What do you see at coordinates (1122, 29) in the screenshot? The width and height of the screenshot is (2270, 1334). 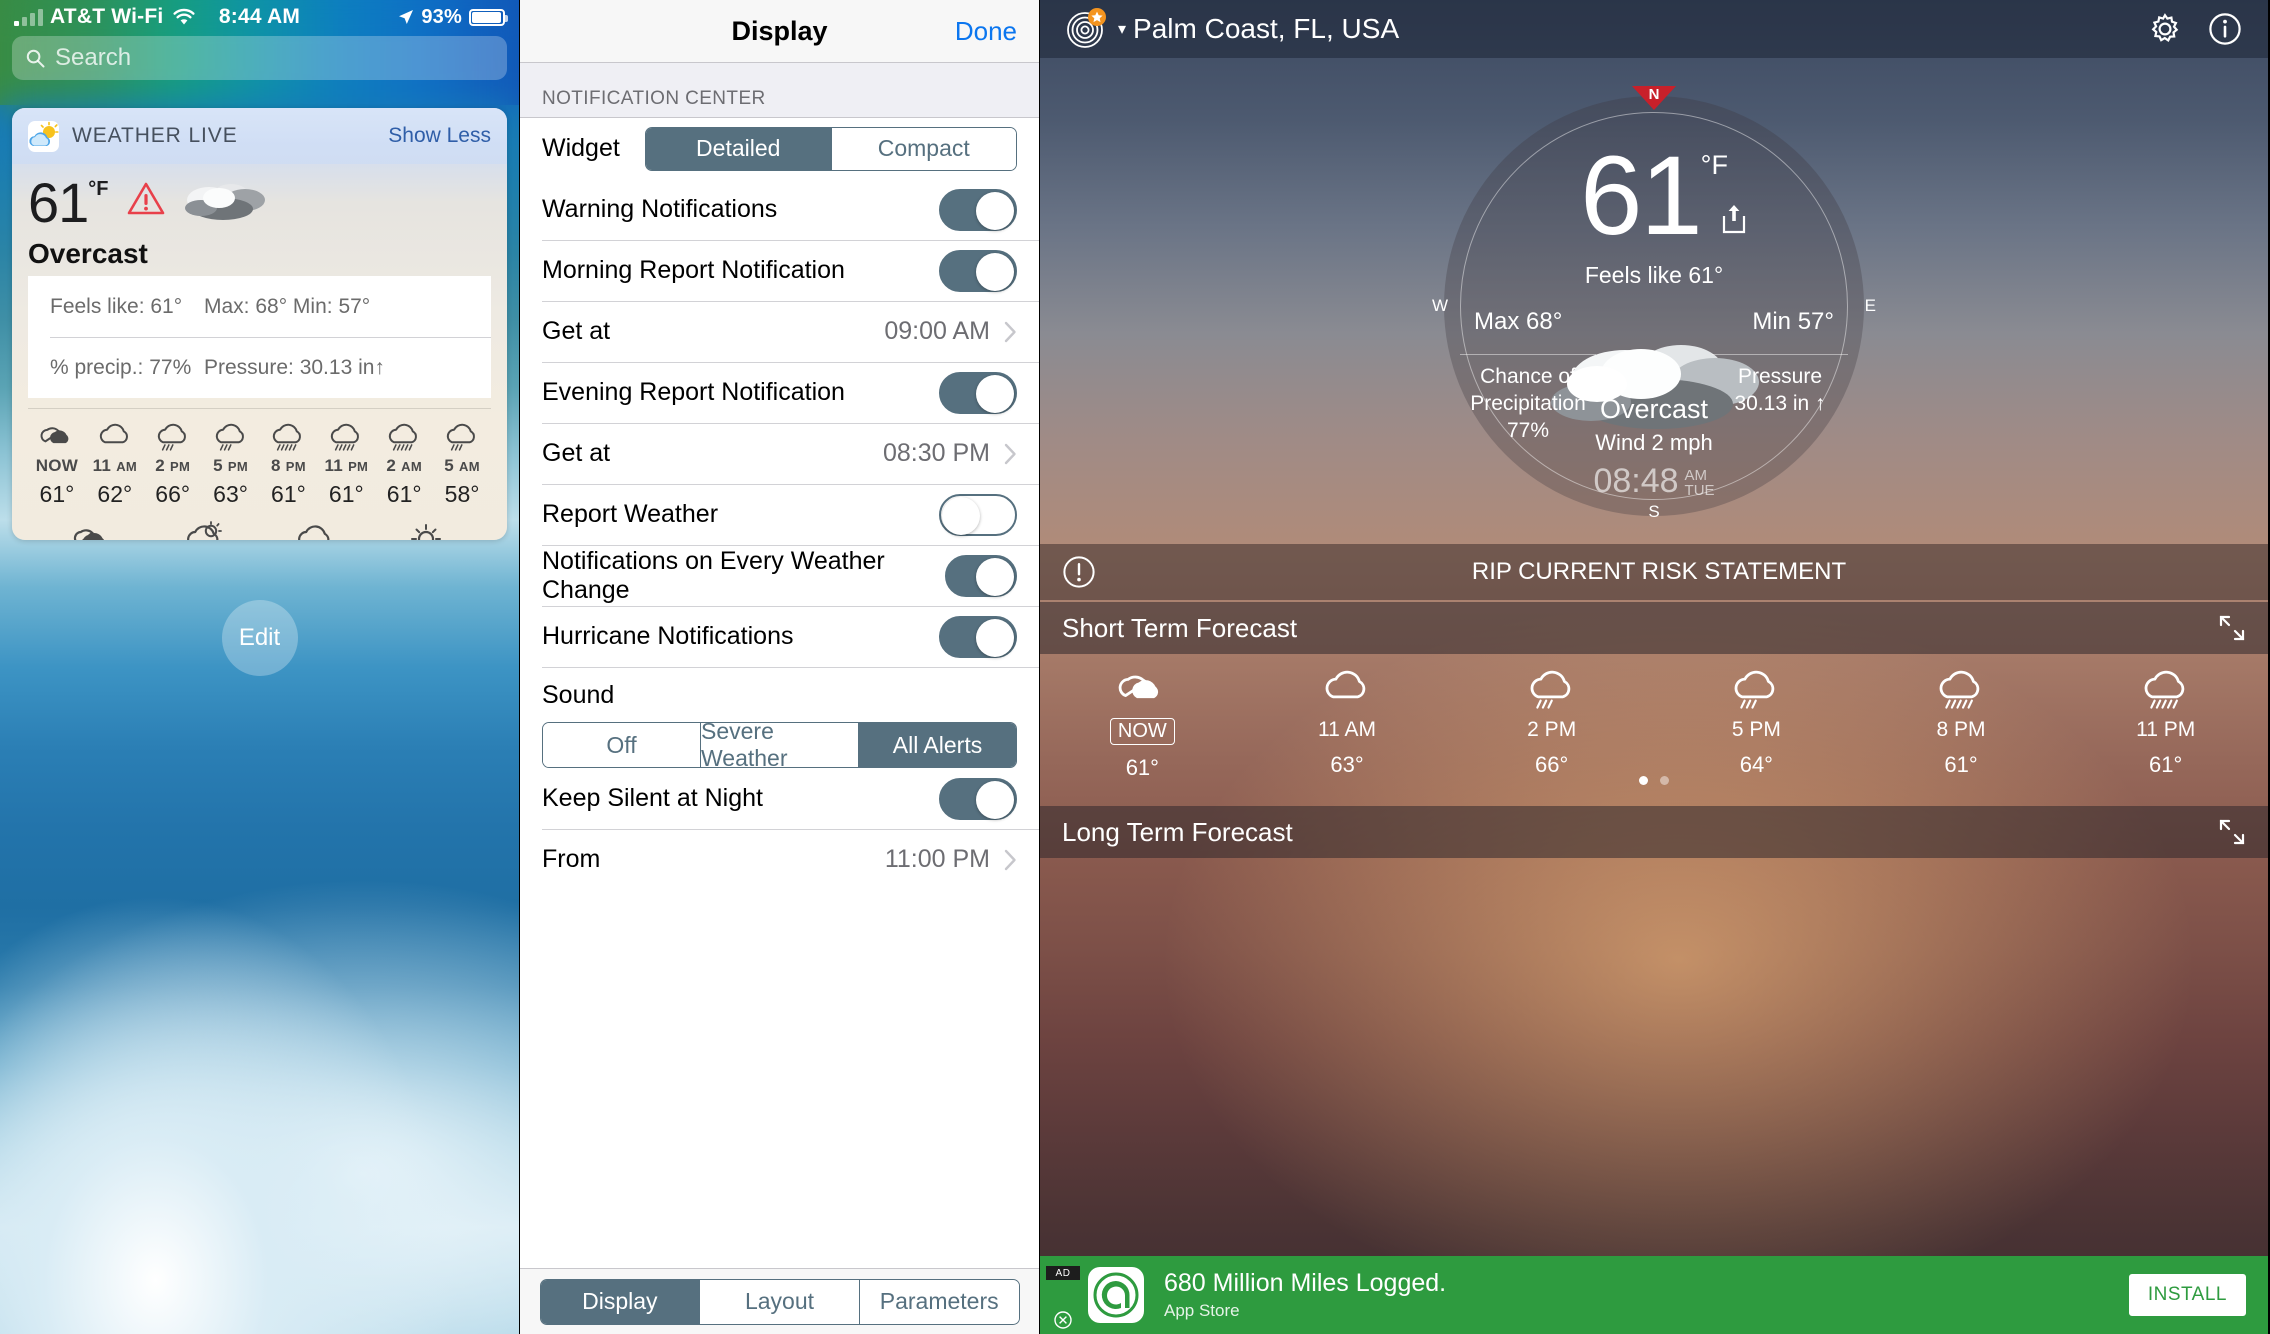 I see `caret-down-icon: ▾` at bounding box center [1122, 29].